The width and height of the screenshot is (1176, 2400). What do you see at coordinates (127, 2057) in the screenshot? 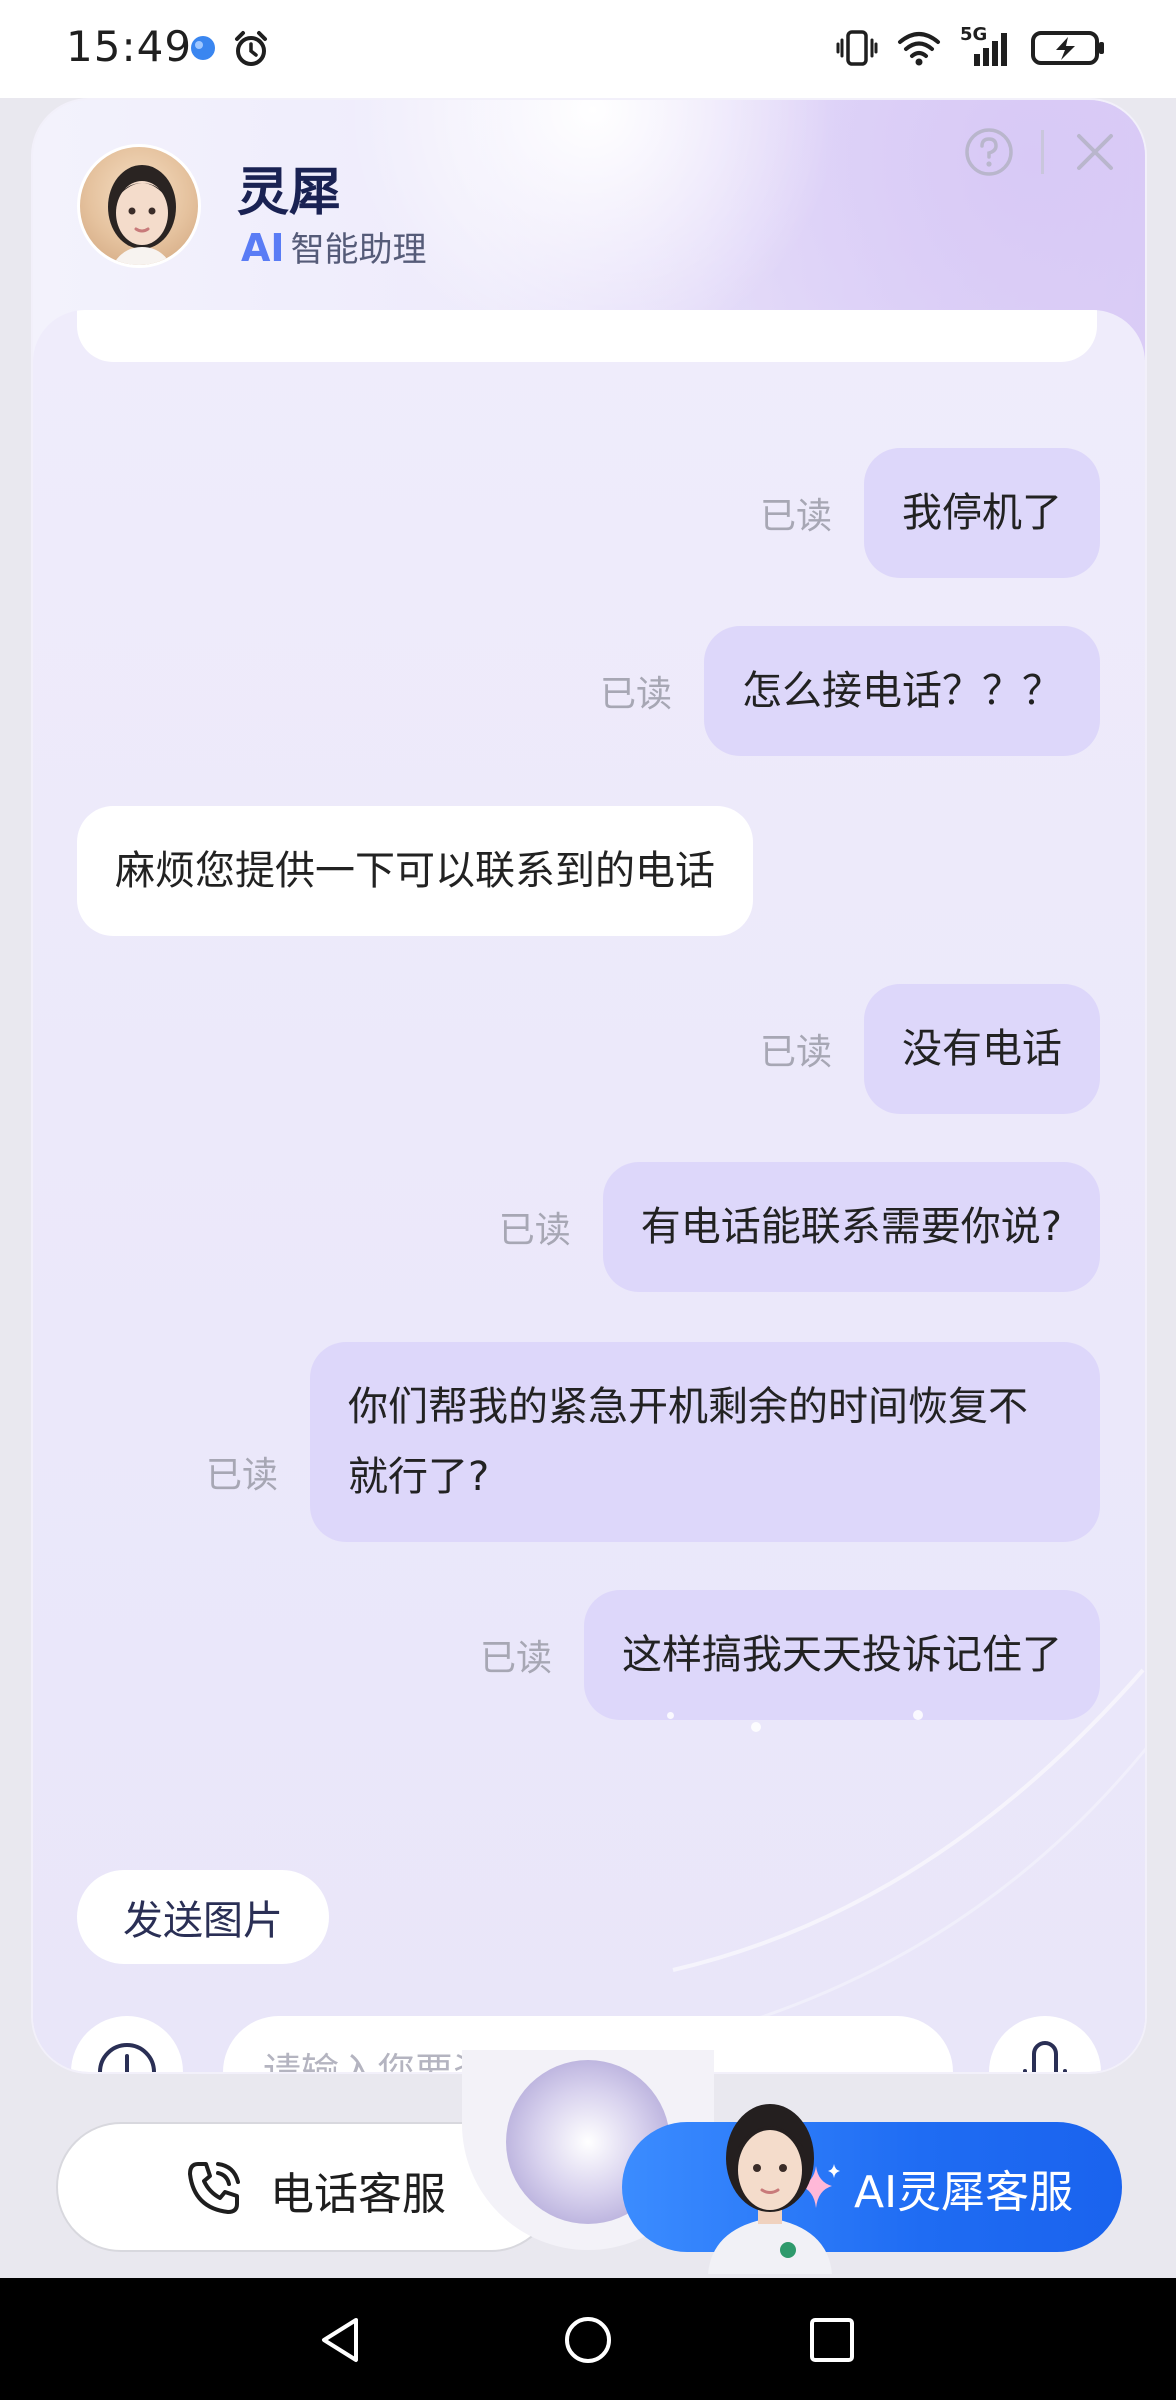
I see `clock-icon` at bounding box center [127, 2057].